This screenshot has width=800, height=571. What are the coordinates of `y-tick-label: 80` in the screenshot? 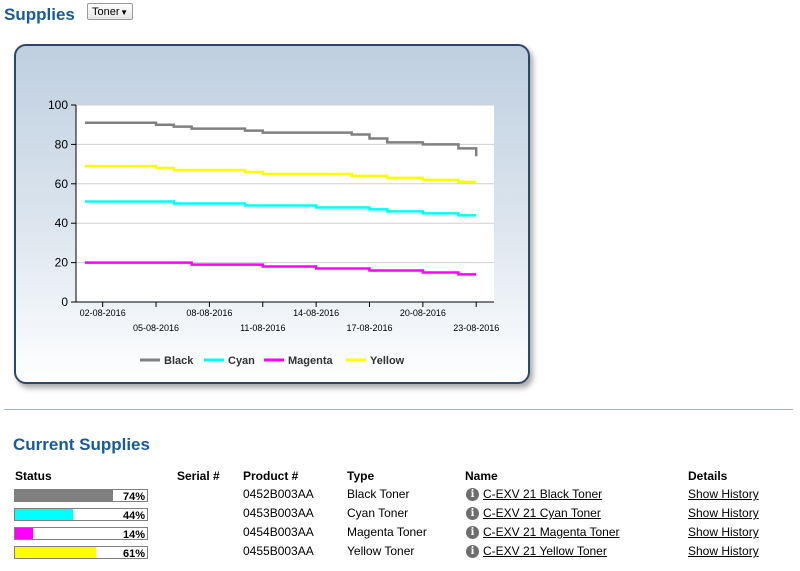 It's located at (62, 144).